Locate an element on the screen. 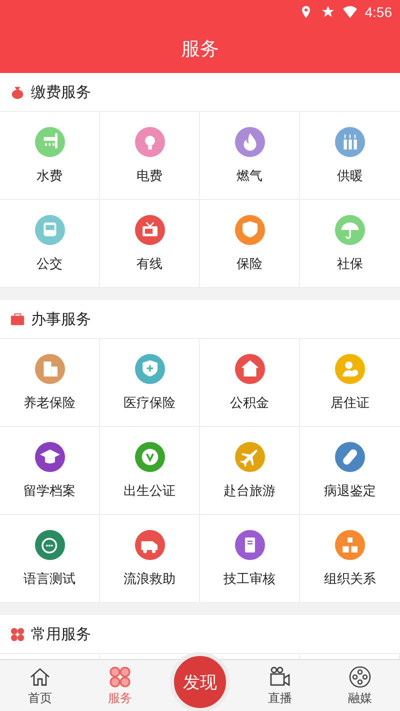  page-title: 服务 is located at coordinates (200, 49).